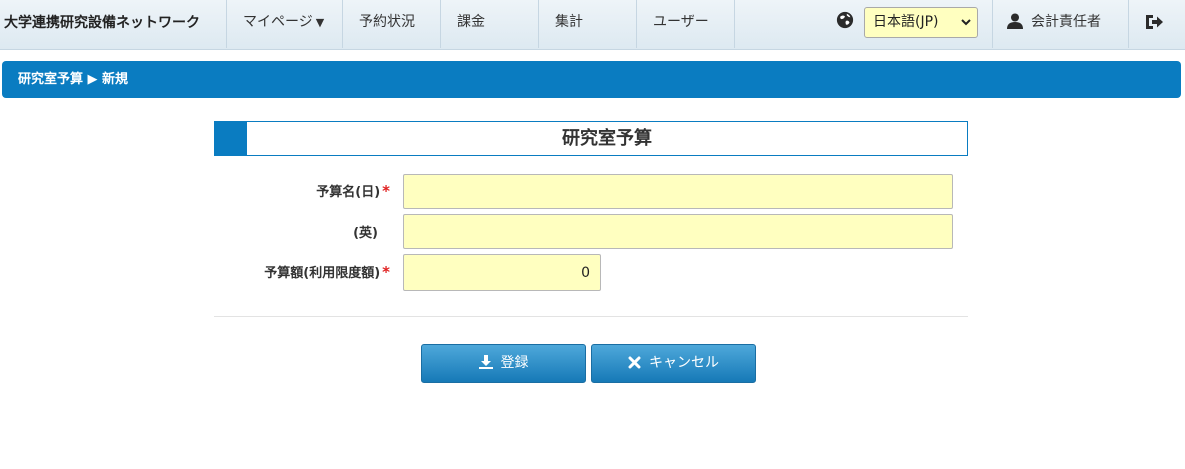  Describe the element at coordinates (502, 272) in the screenshot. I see `budget-amount-input` at that location.